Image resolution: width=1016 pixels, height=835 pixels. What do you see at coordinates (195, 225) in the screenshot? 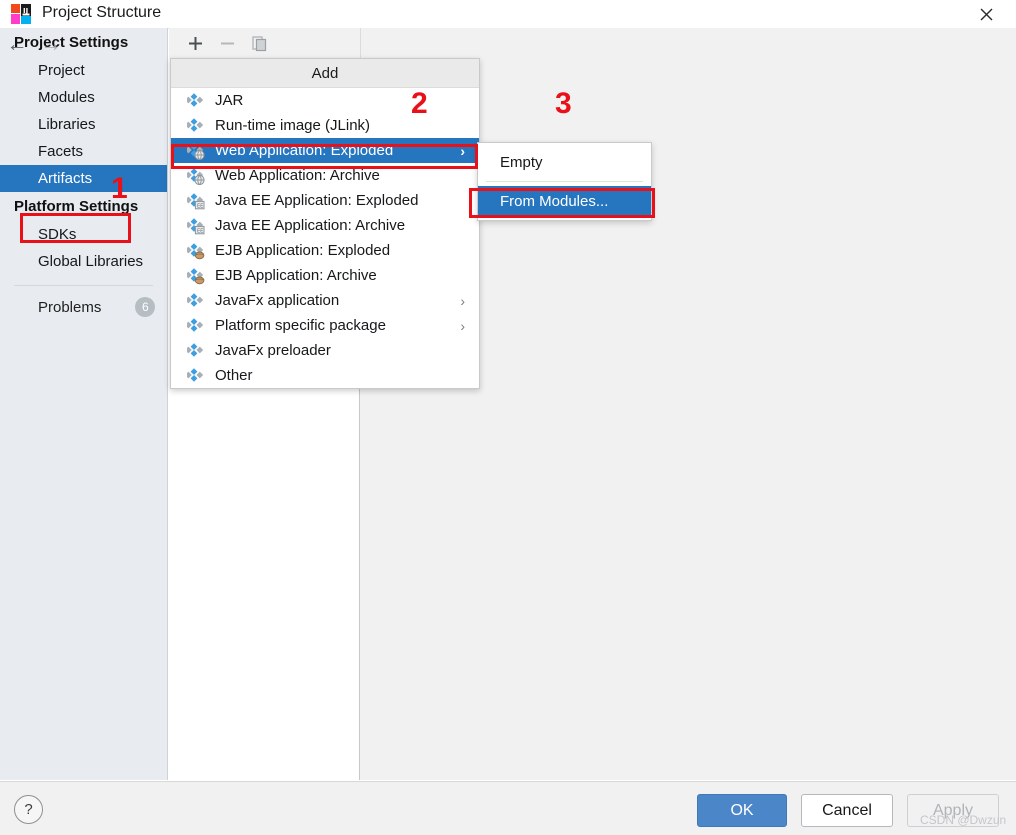
I see `artifact-javaee-archive-icon: EE` at bounding box center [195, 225].